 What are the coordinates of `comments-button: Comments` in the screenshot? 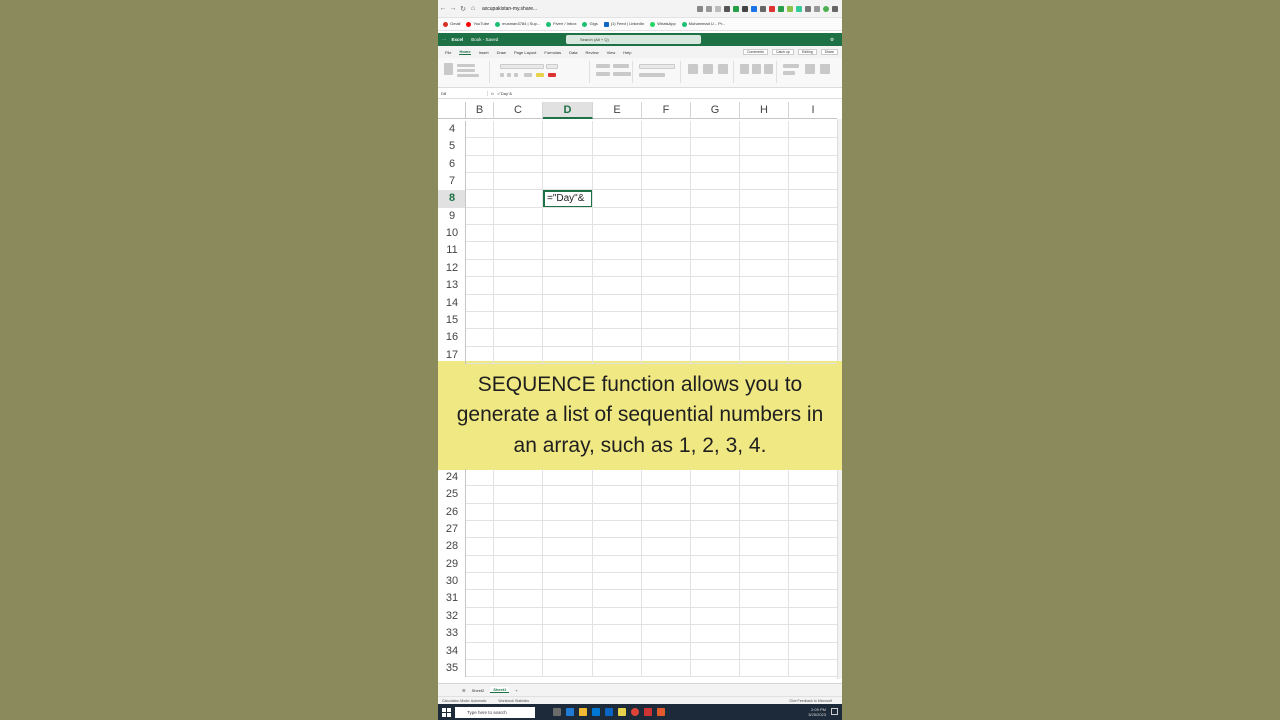 It's located at (755, 52).